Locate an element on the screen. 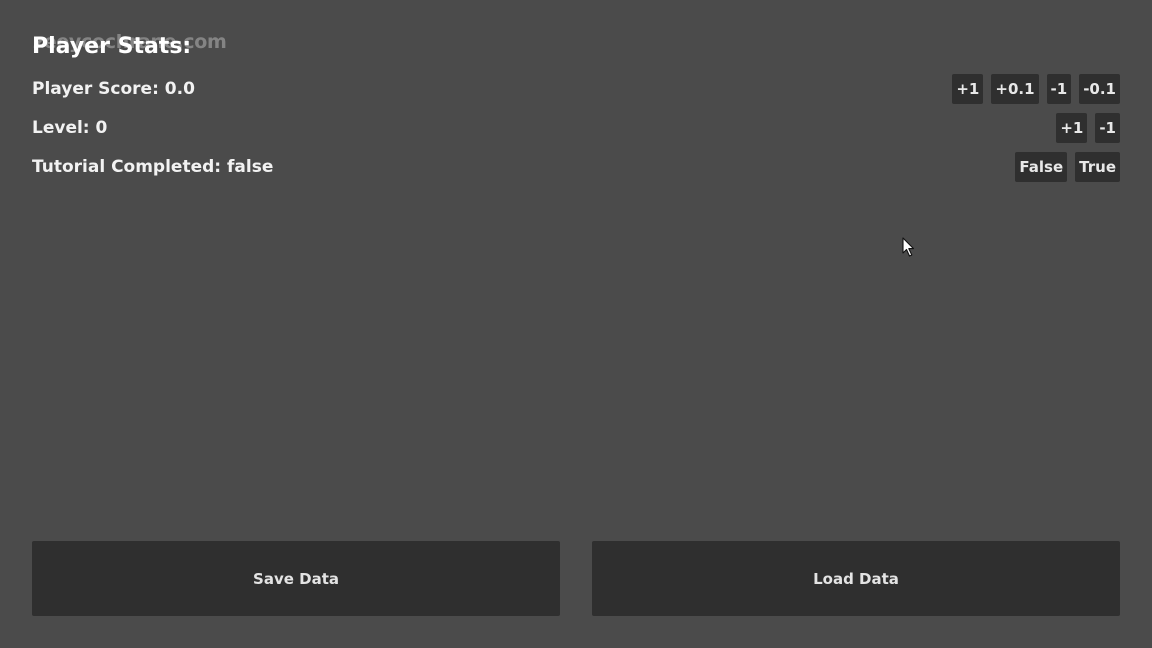 This screenshot has height=648, width=1152. save-data-button: Save Data is located at coordinates (296, 578).